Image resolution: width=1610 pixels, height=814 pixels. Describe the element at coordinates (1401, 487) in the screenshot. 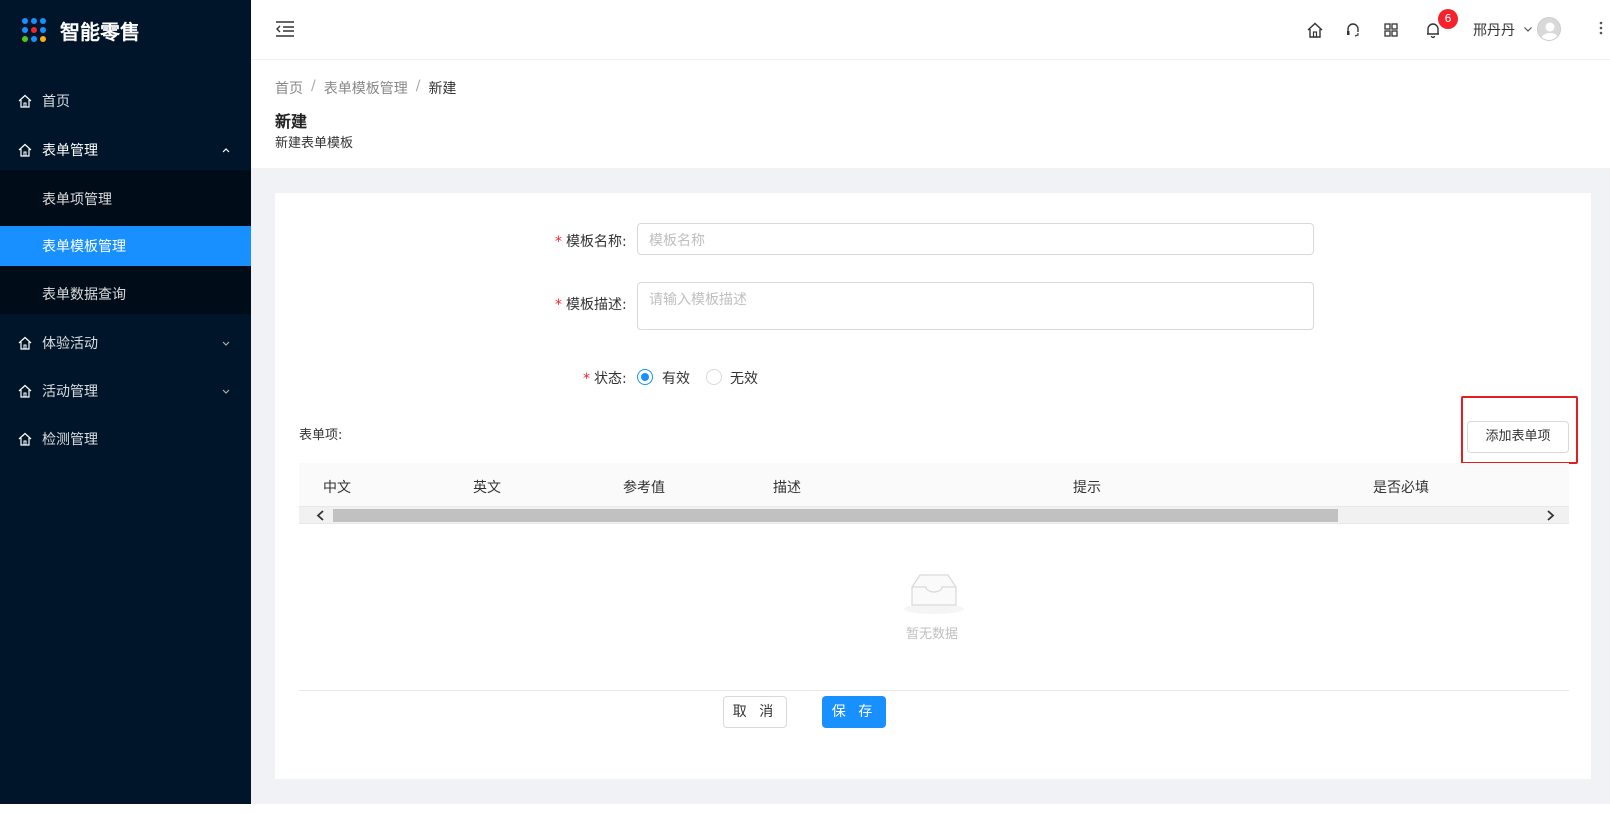

I see `column-header: 是否必填` at that location.